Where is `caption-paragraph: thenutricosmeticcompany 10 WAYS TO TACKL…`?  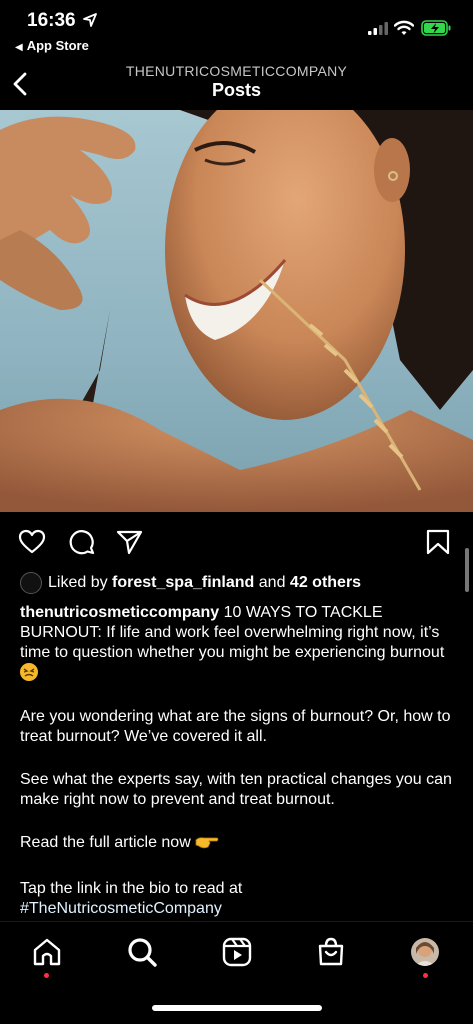 caption-paragraph: thenutricosmeticcompany 10 WAYS TO TACKL… is located at coordinates (240, 643).